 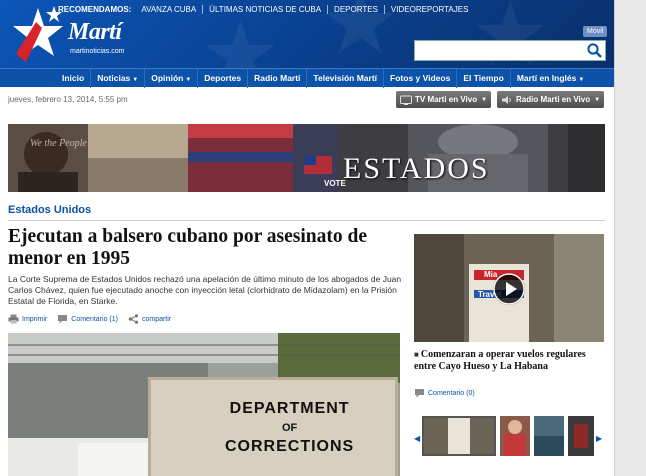 I want to click on video-carousel: ◀ ▶, so click(x=509, y=436).